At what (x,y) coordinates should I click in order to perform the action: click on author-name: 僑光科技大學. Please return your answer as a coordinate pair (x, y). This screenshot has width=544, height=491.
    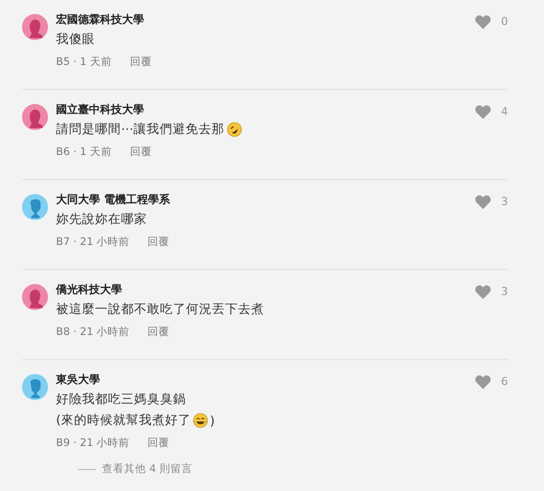
    Looking at the image, I should click on (89, 289).